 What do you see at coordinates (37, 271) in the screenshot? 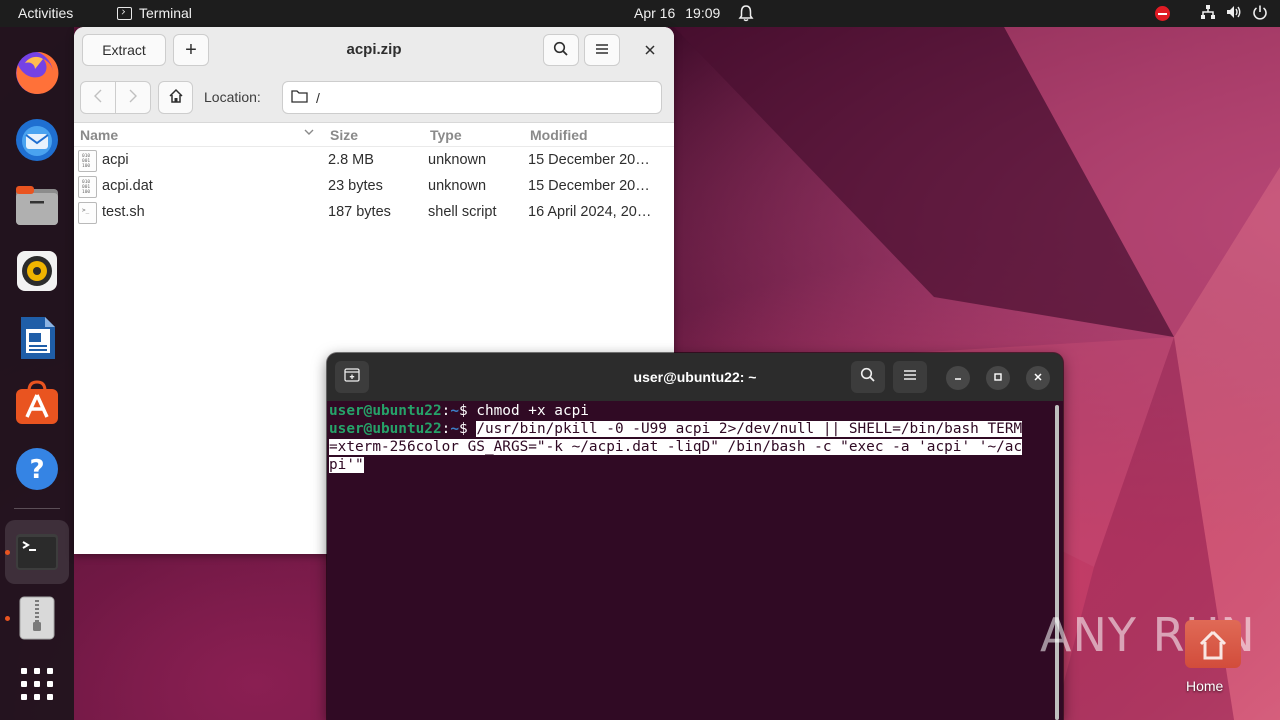
I see `rhythmbox-icon` at bounding box center [37, 271].